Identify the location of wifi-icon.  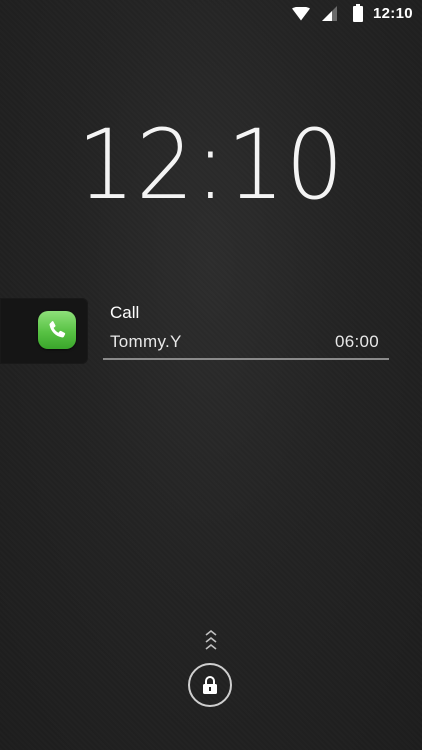
(301, 14).